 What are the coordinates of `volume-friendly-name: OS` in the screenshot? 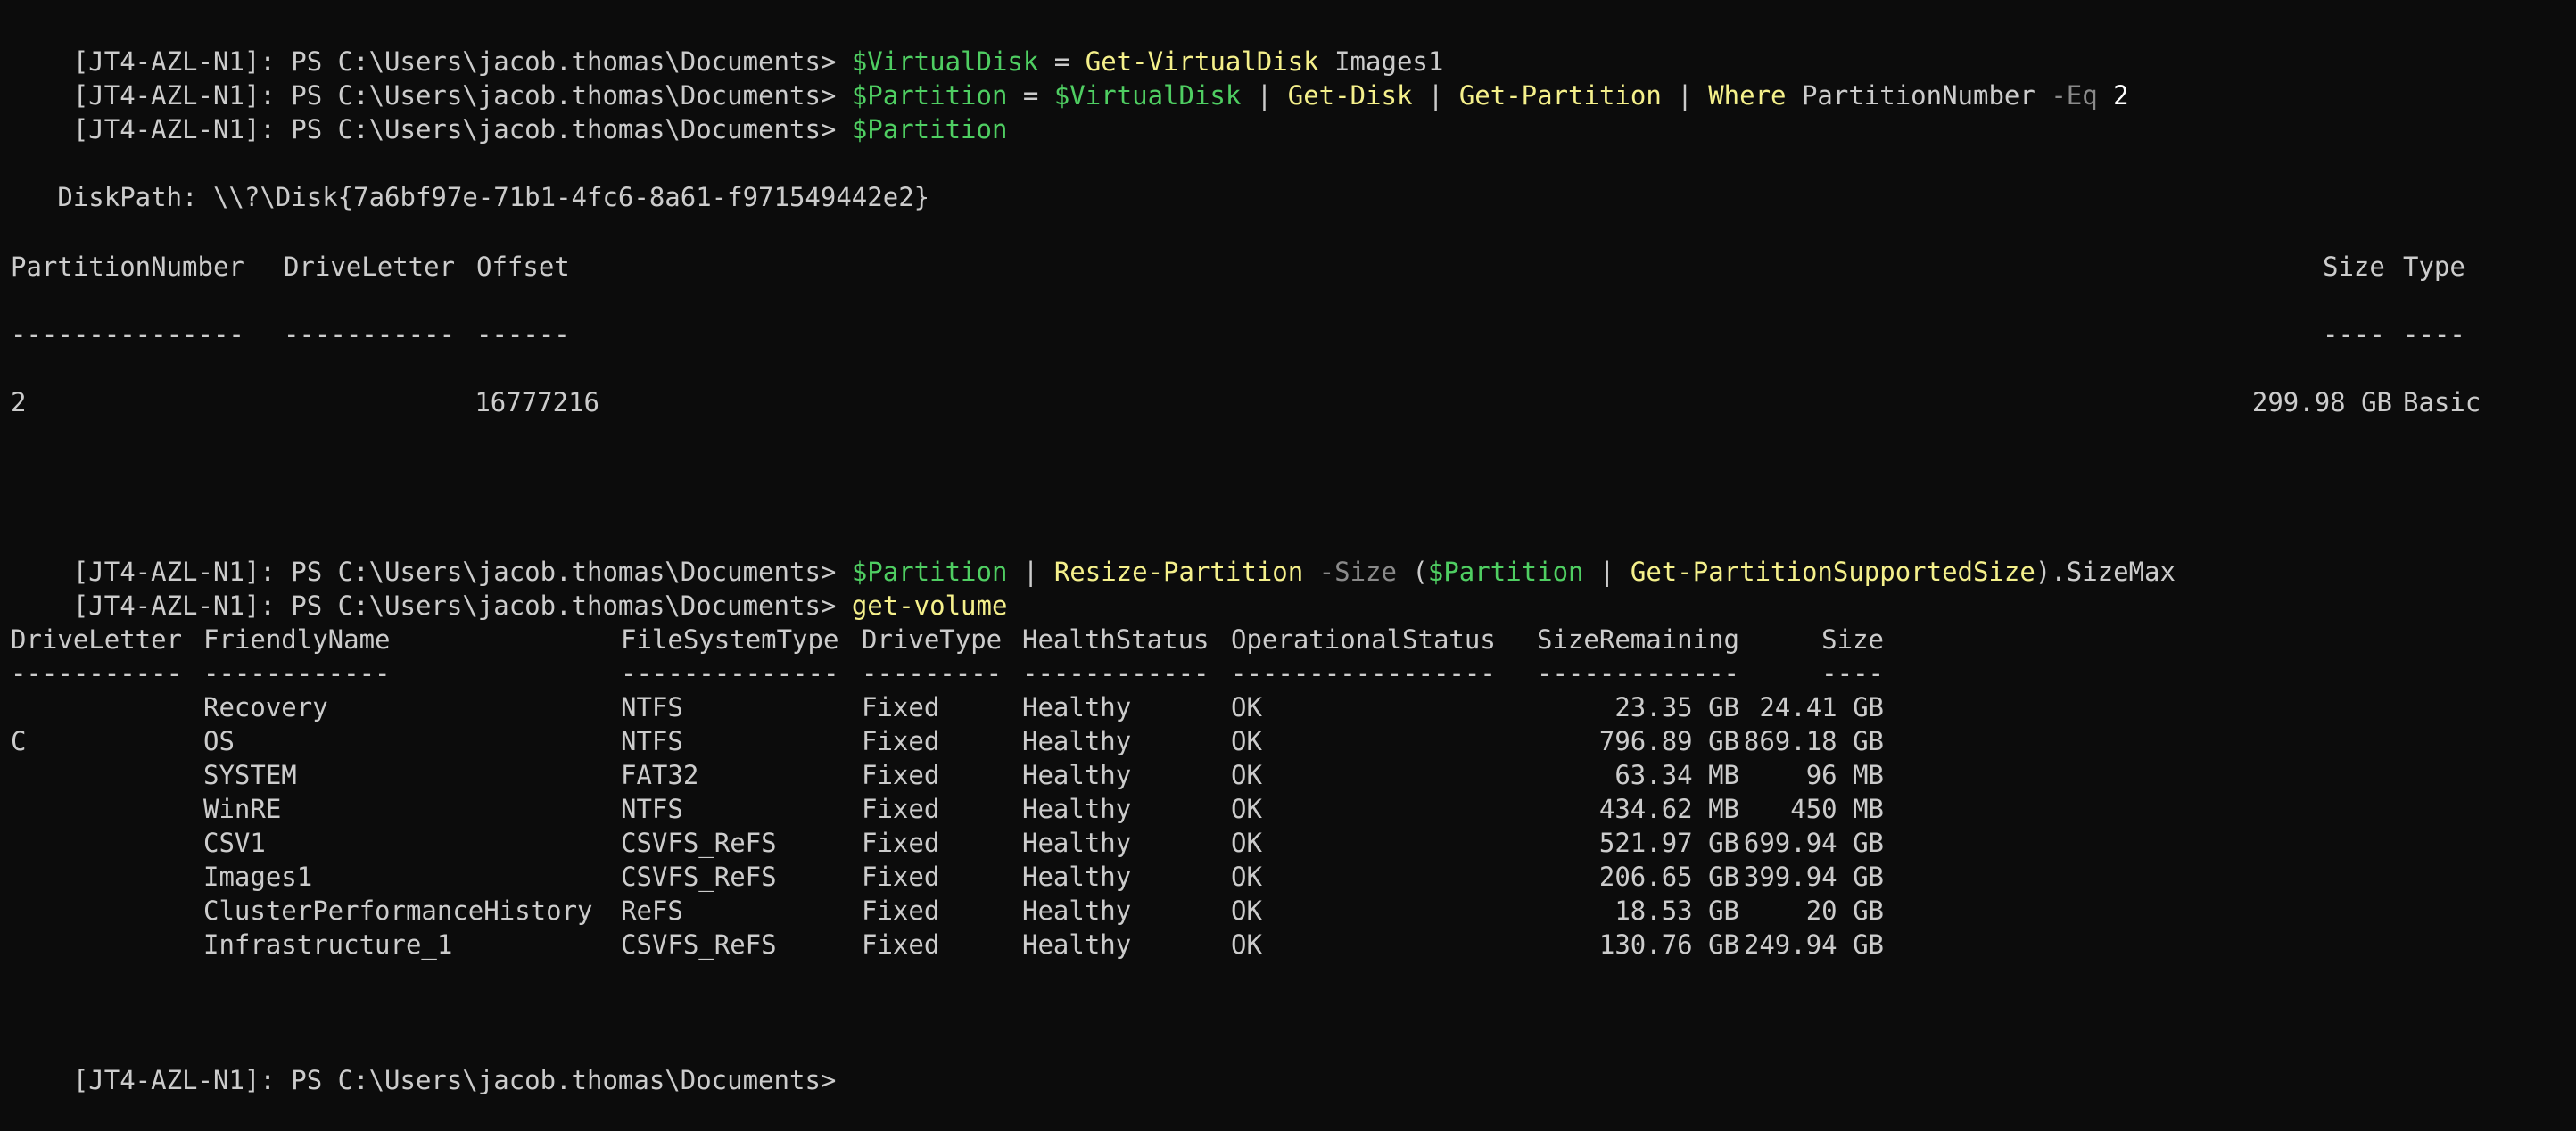 It's located at (219, 741).